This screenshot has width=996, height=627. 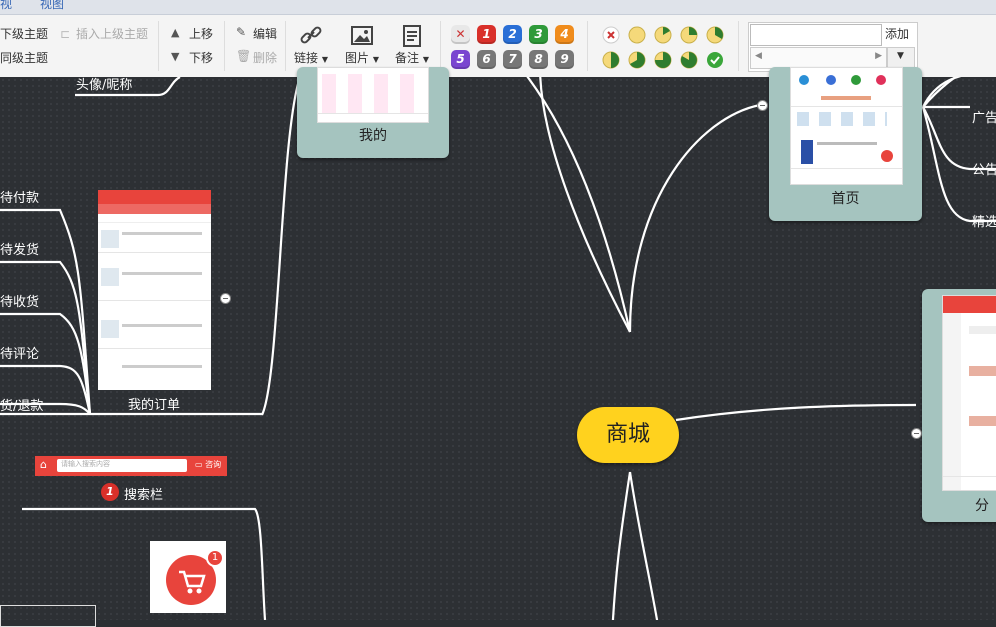 What do you see at coordinates (24, 33) in the screenshot?
I see `insert-child-button: 下级主题` at bounding box center [24, 33].